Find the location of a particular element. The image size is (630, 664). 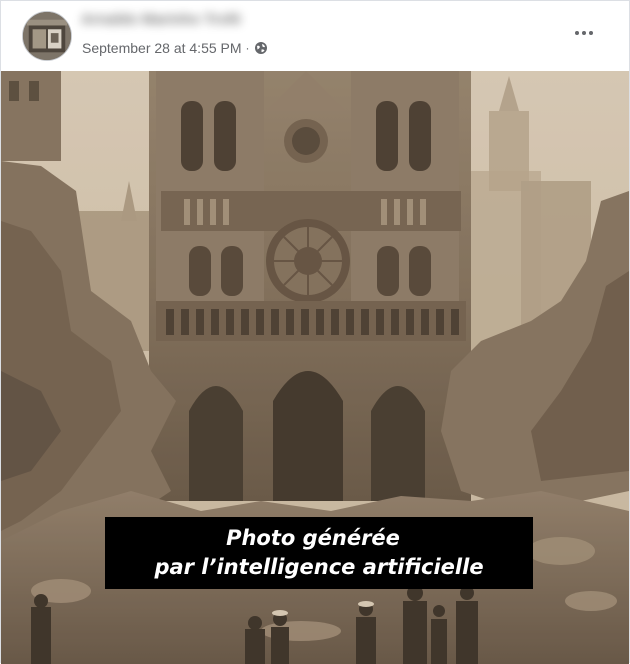

author-avatar is located at coordinates (47, 36).